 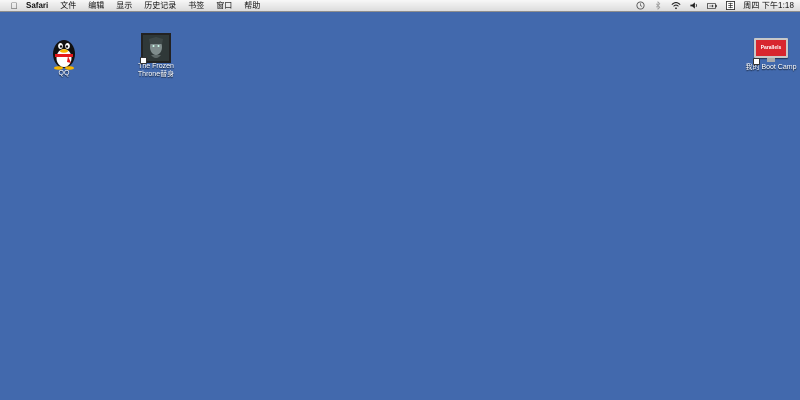 What do you see at coordinates (252, 6) in the screenshot?
I see `menu-help: 帮助` at bounding box center [252, 6].